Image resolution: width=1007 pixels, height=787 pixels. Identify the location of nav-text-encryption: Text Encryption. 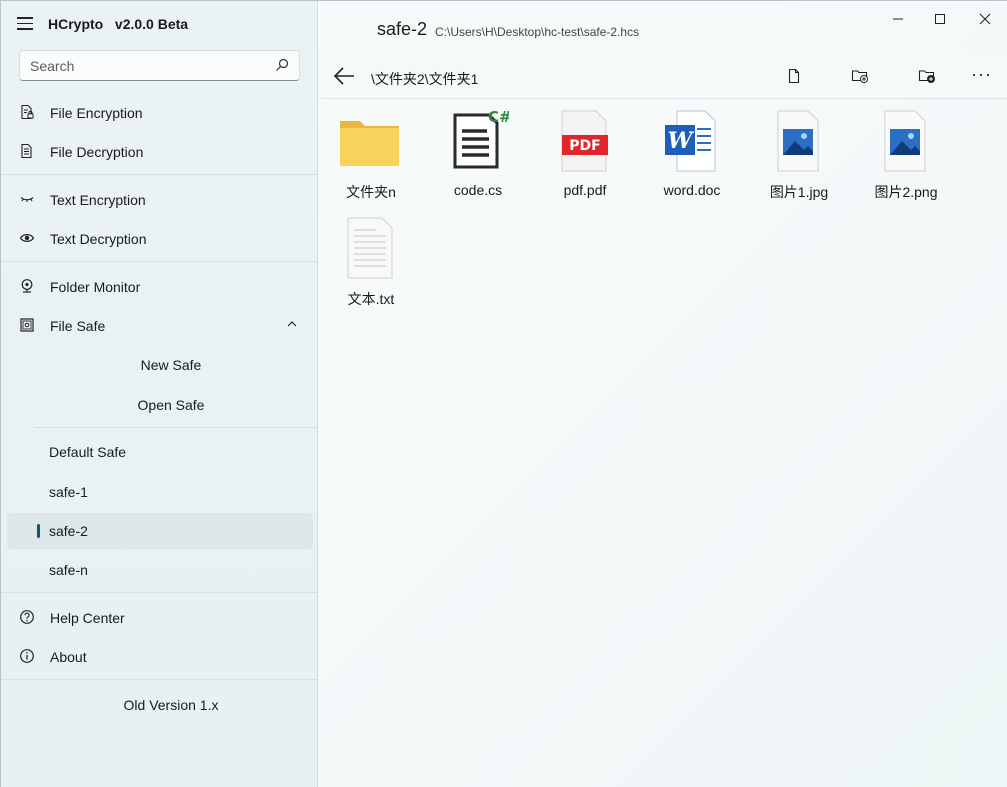
(160, 200).